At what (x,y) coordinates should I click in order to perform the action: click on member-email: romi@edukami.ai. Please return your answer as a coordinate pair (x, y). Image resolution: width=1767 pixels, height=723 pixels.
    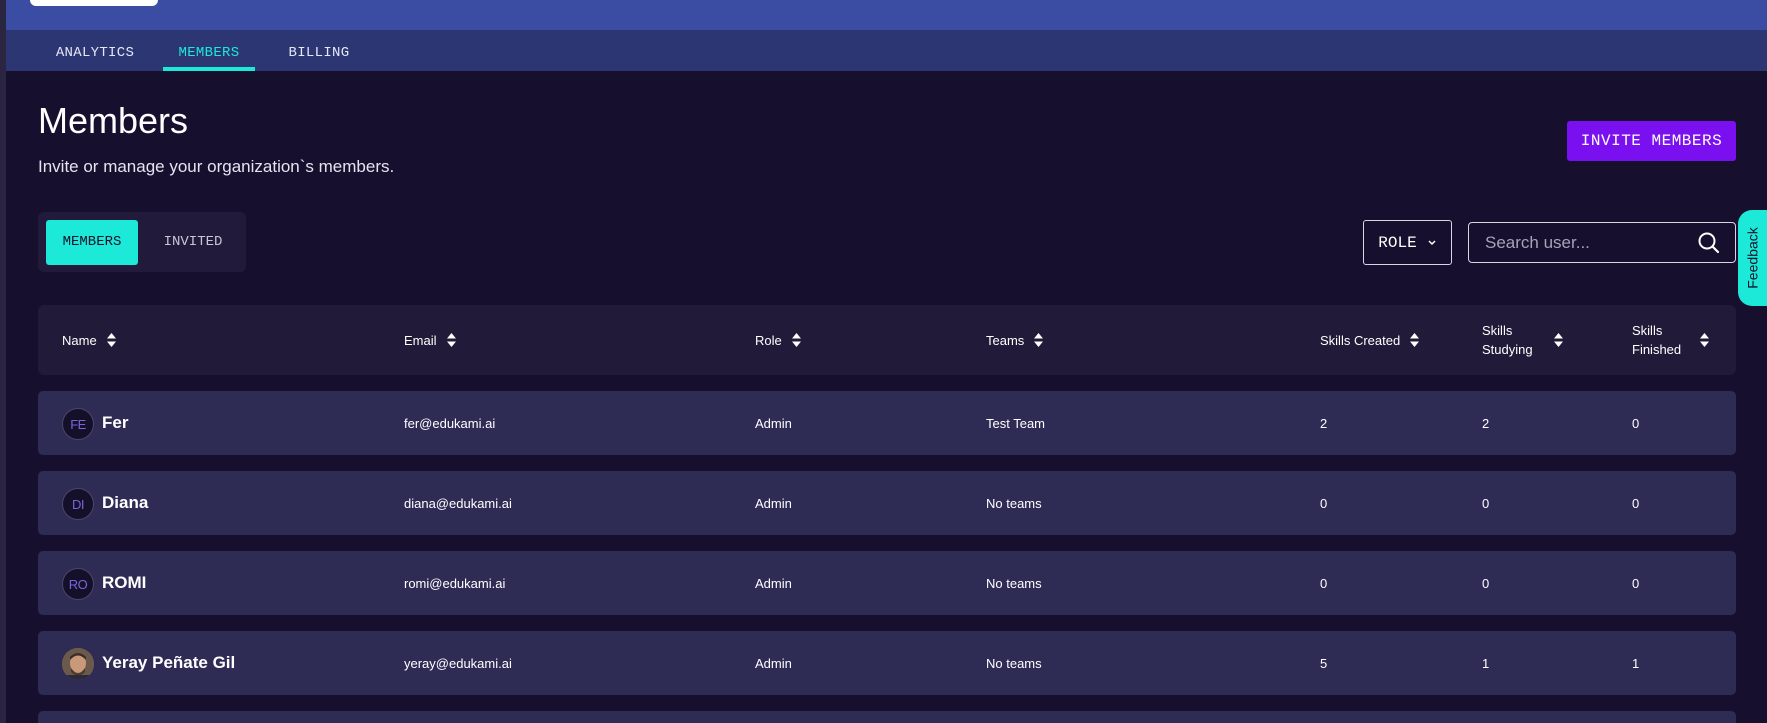
    Looking at the image, I should click on (455, 583).